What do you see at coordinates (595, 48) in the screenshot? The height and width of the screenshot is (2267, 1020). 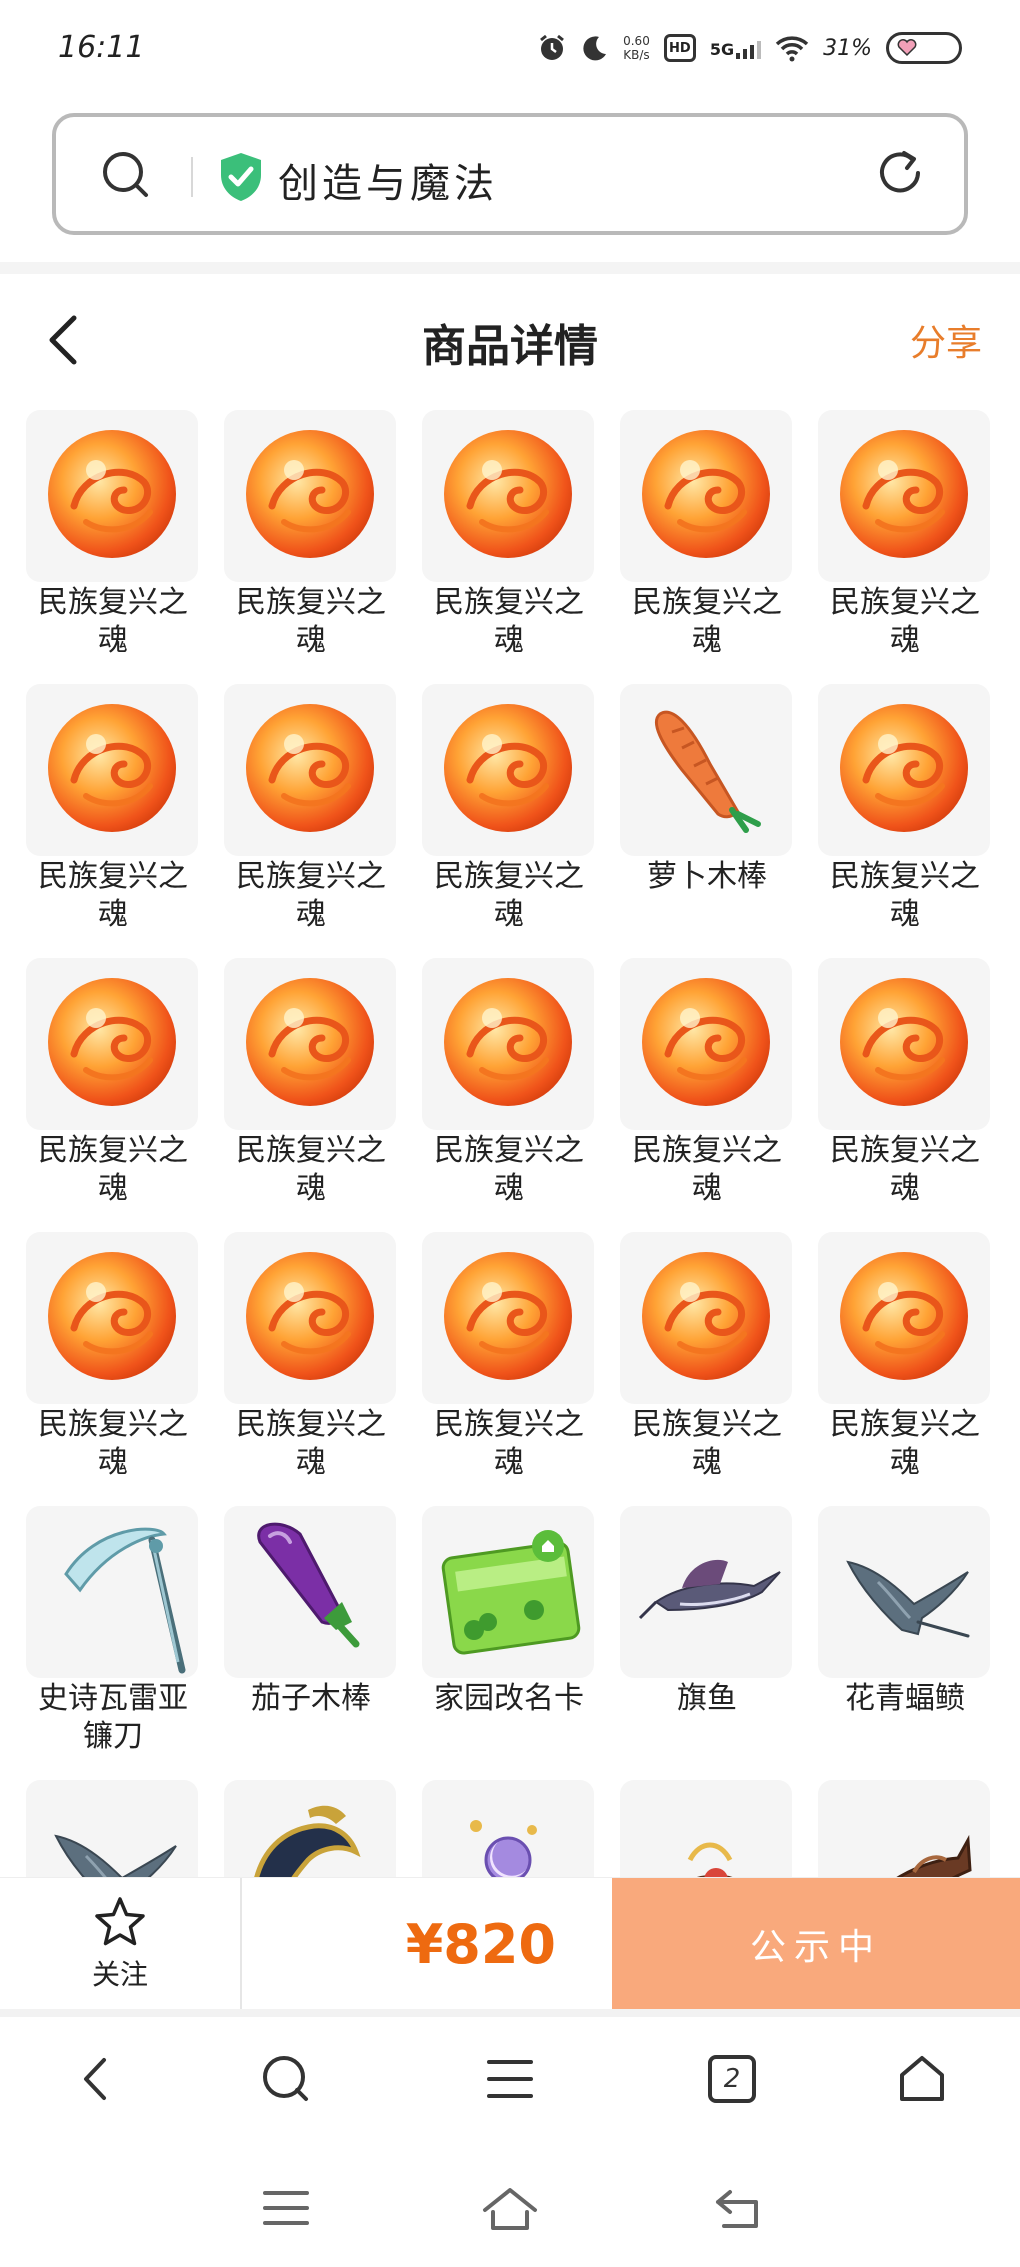 I see `moon-icon` at bounding box center [595, 48].